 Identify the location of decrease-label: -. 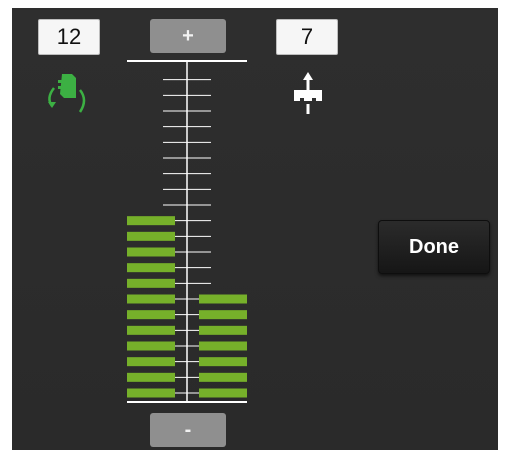
(188, 430).